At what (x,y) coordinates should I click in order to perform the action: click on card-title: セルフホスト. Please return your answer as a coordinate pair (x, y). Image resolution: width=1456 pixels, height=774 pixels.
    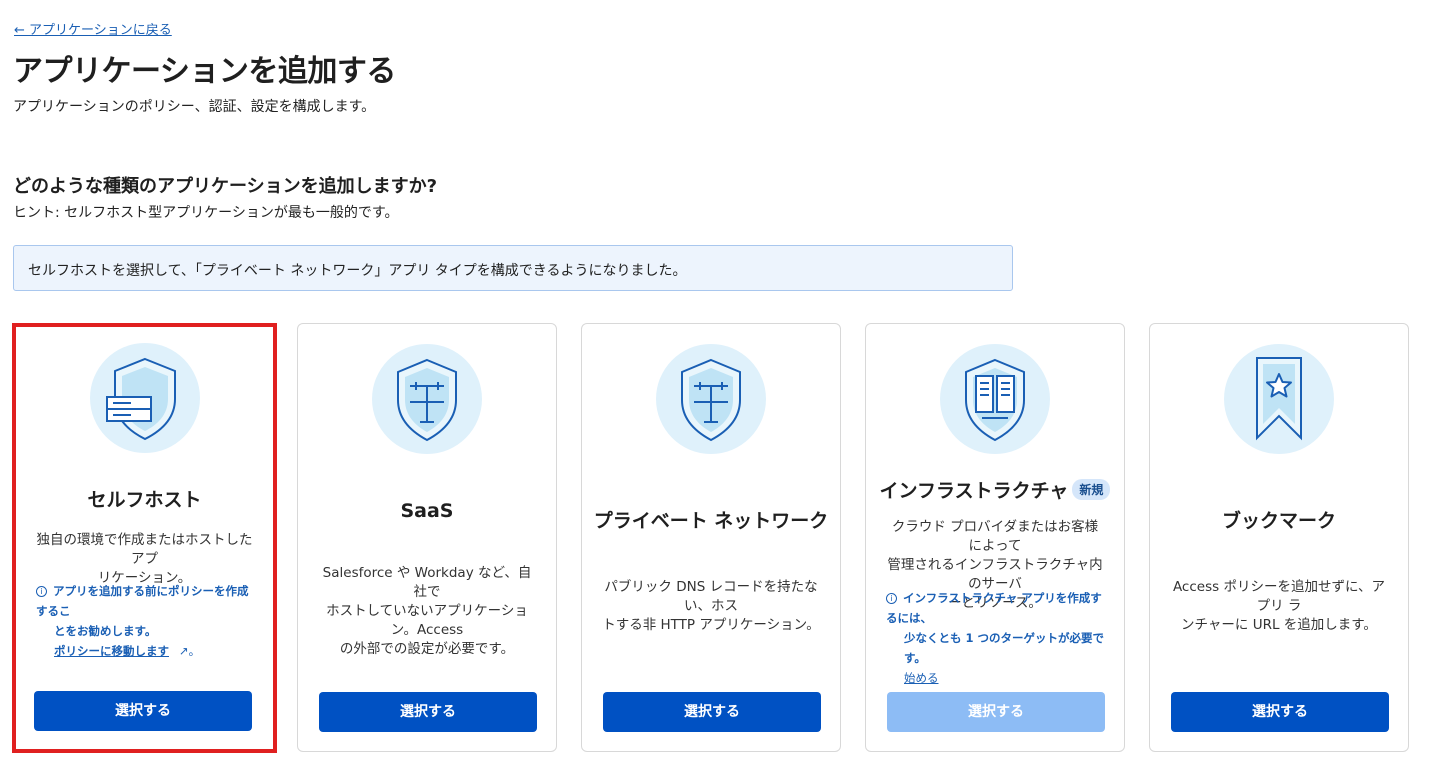
    Looking at the image, I should click on (144, 500).